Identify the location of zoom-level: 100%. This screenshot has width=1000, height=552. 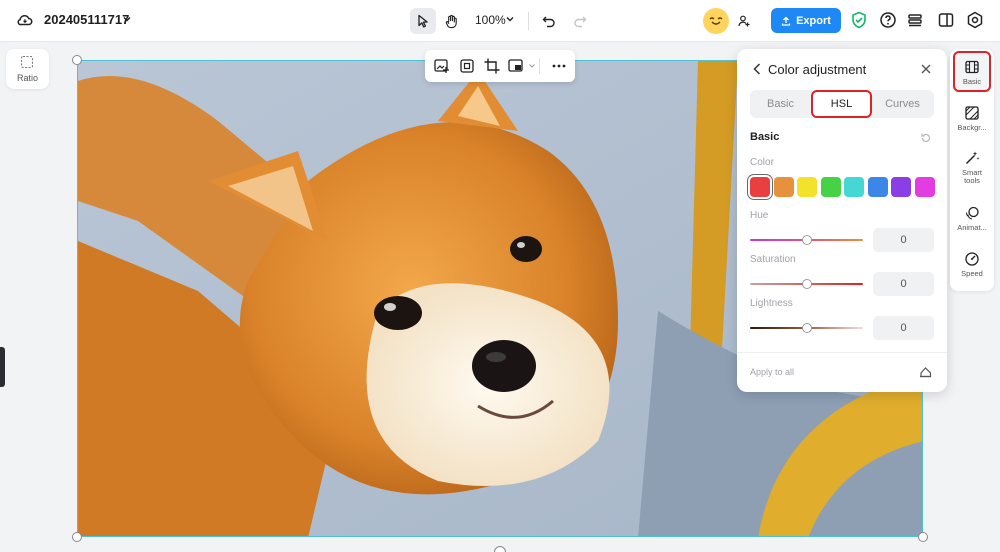
(490, 20).